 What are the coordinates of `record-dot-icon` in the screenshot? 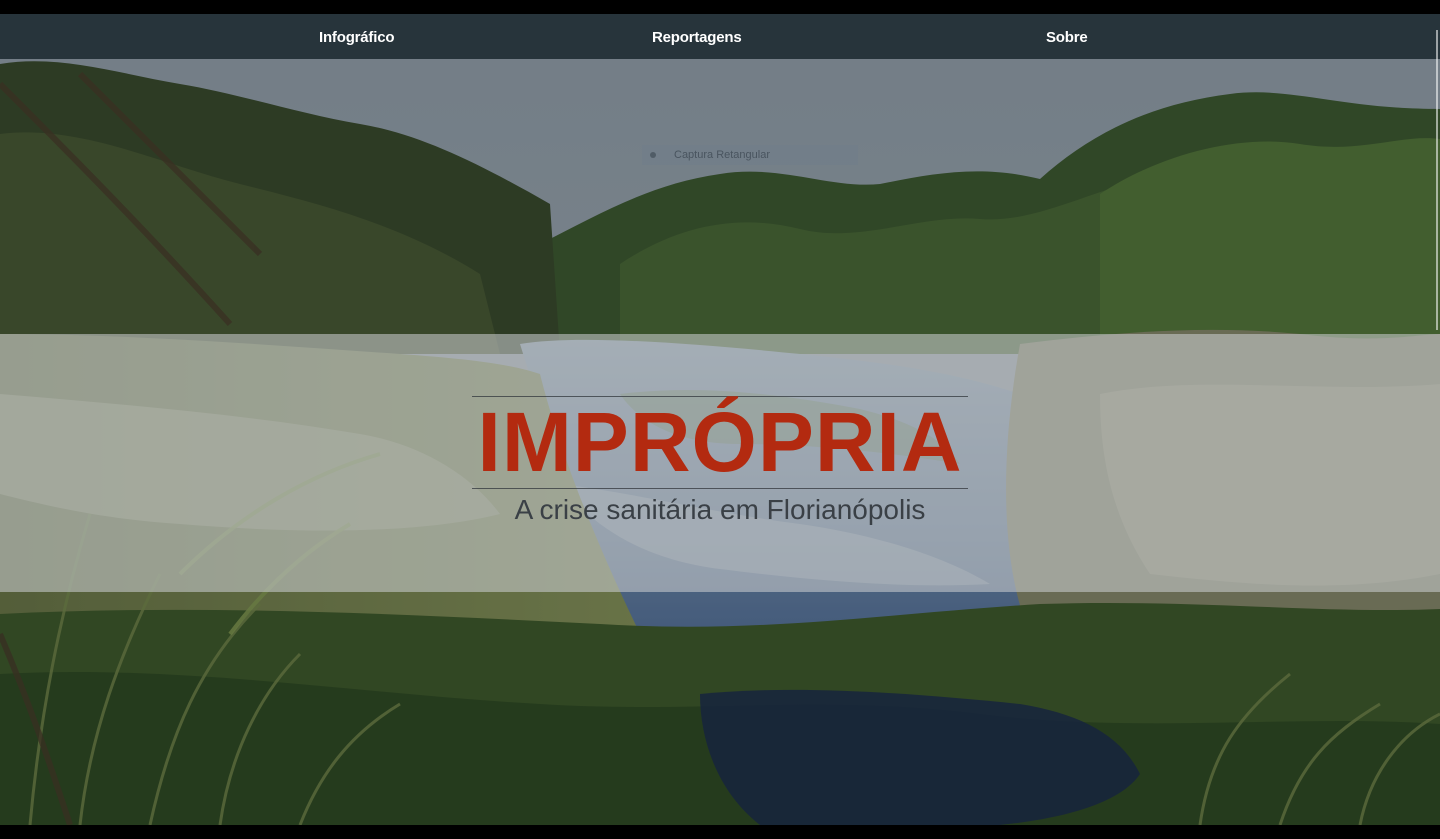 It's located at (653, 155).